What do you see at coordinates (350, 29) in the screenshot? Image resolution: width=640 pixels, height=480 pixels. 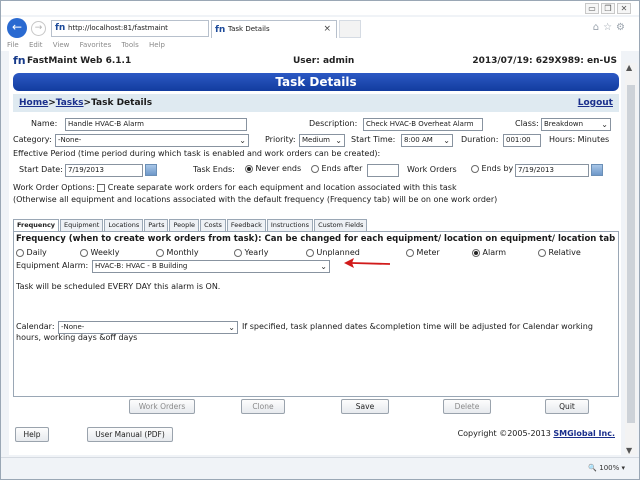 I see `new-tab-button` at bounding box center [350, 29].